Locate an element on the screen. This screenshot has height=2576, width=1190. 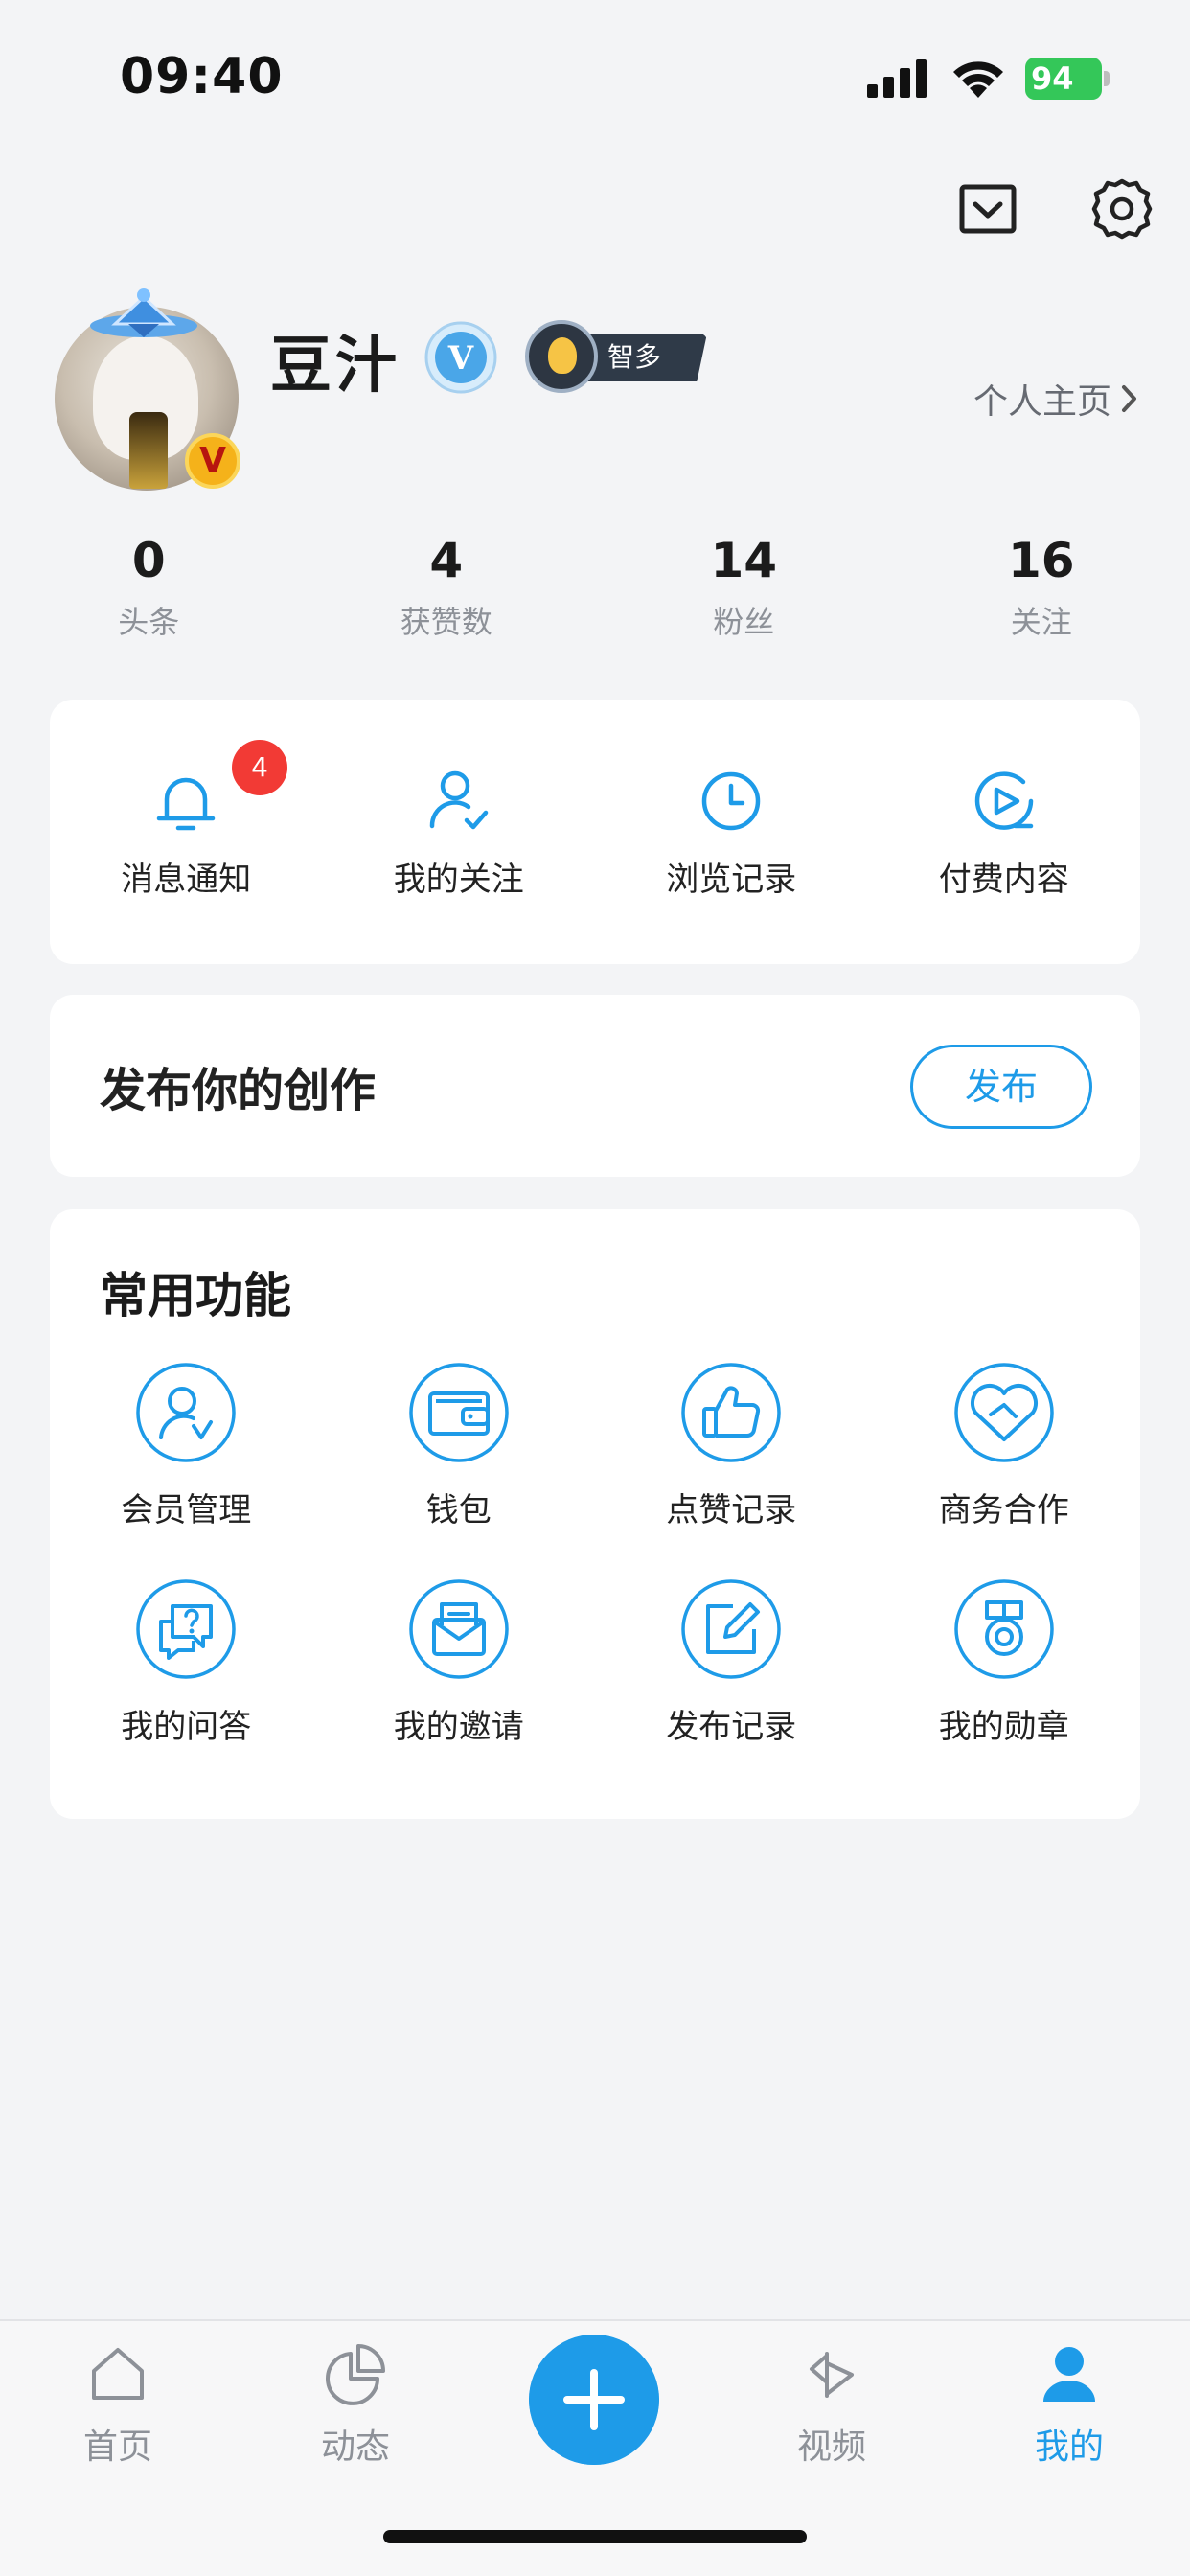
status-bar: 09:40 94 is located at coordinates (595, 72).